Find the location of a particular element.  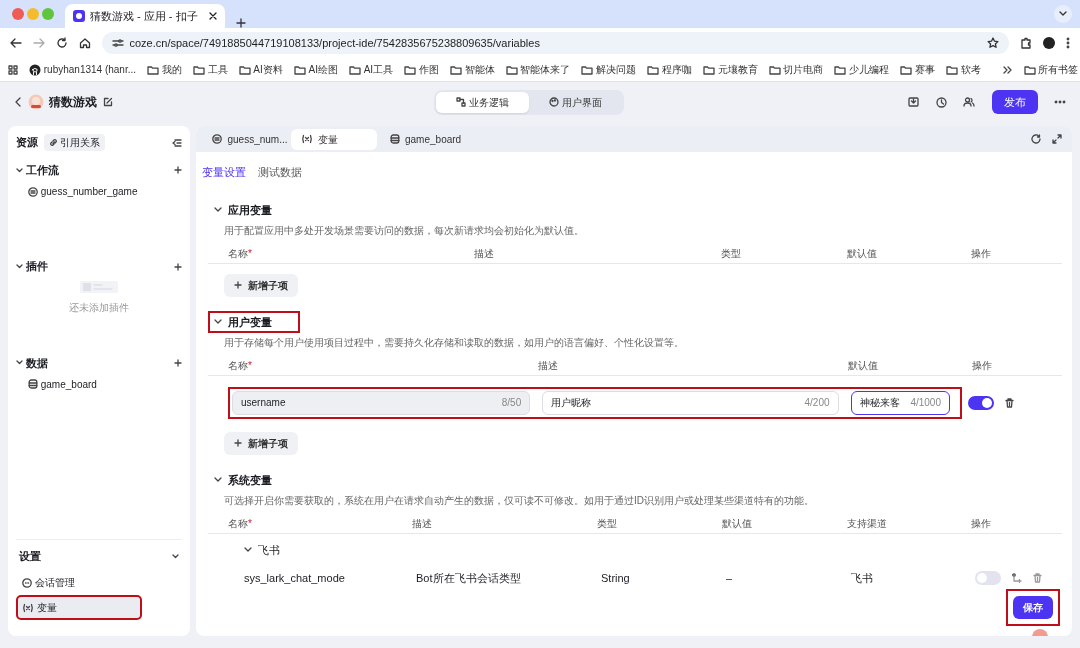

url-text: coze.cn/space/7491885044719108133/project-ide/7542835675238809635/variables is located at coordinates (335, 43).